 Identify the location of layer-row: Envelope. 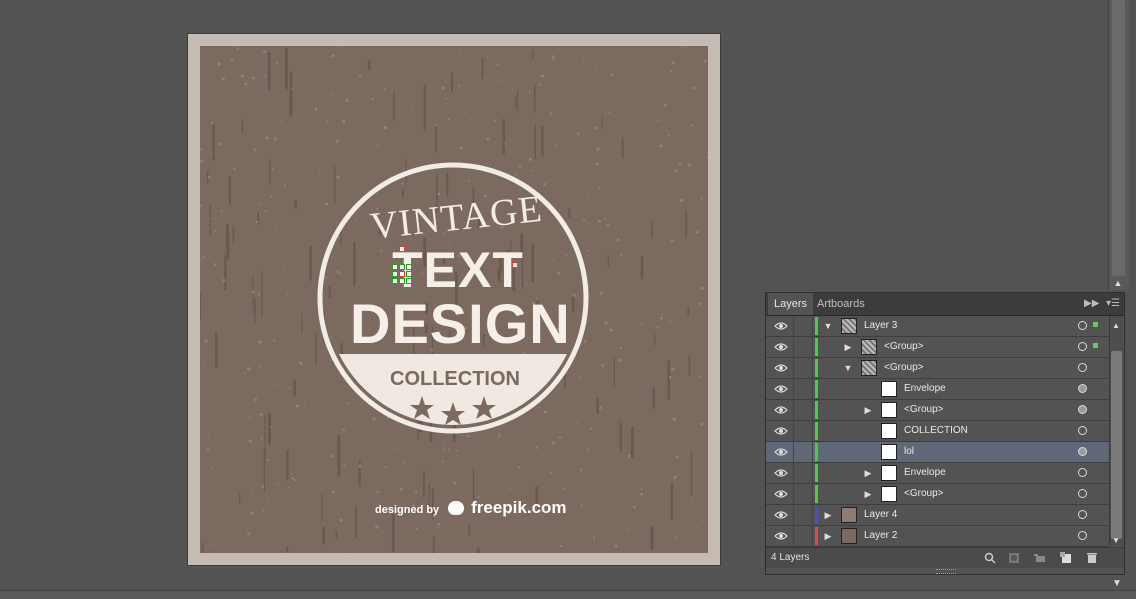
(937, 389).